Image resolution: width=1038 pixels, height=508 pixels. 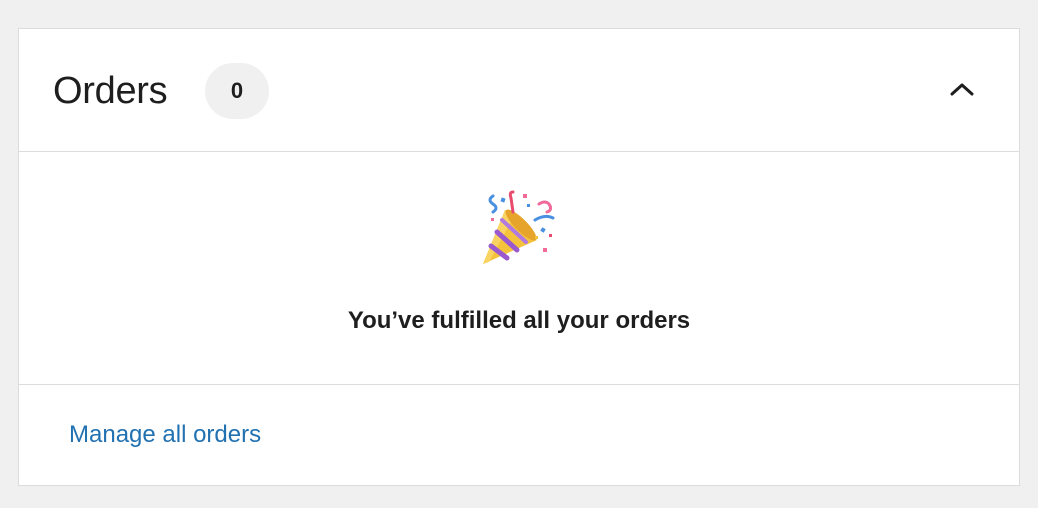 I want to click on empty-state-message: You’ve fulfilled all your orders, so click(x=519, y=320).